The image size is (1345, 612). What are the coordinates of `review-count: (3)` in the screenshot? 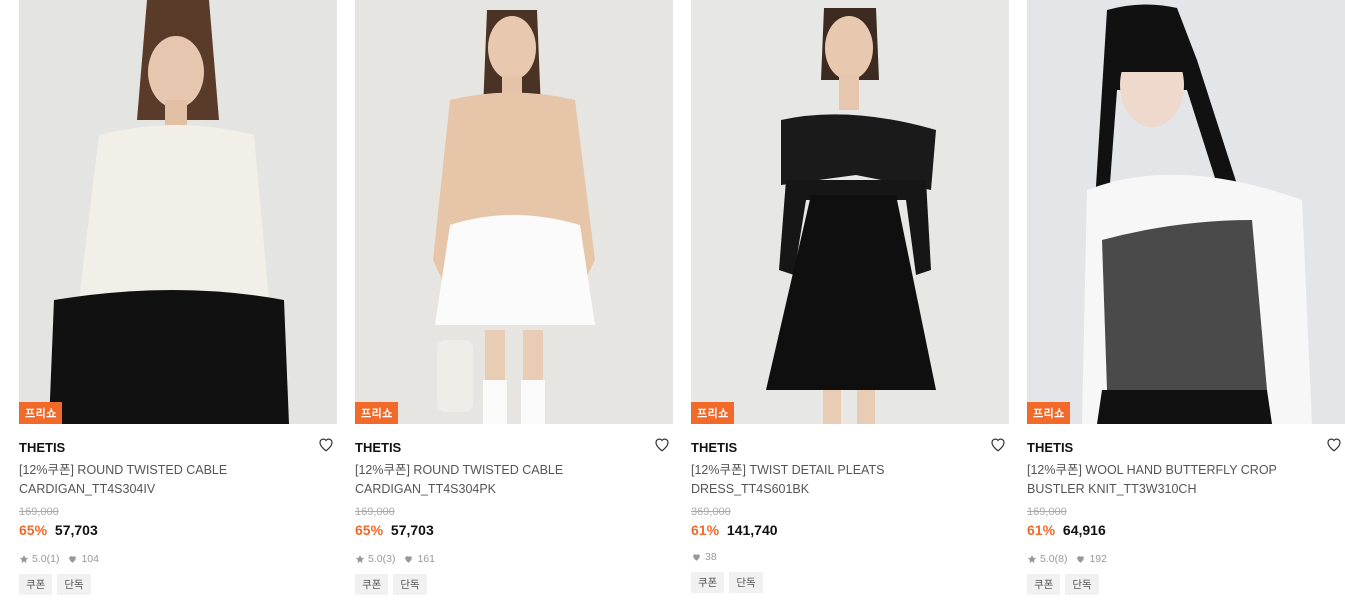 It's located at (389, 559).